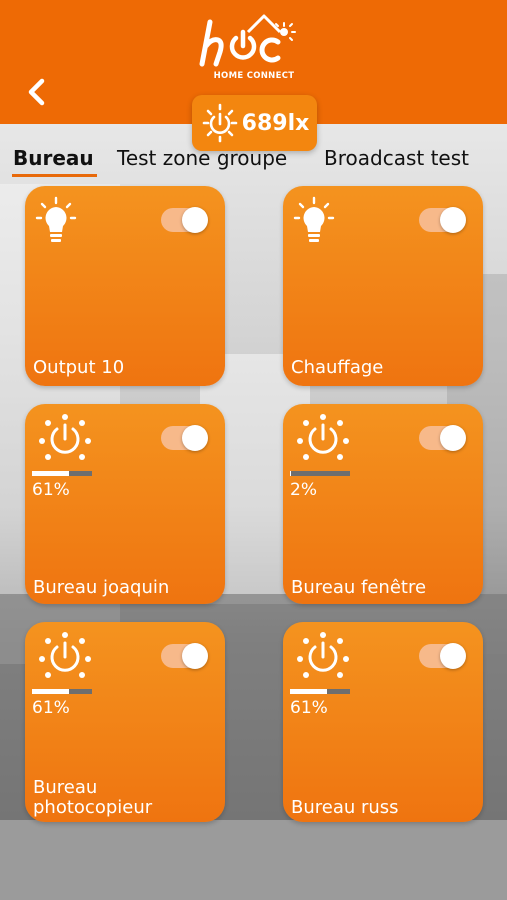  What do you see at coordinates (219, 123) in the screenshot?
I see `sun-dial-icon` at bounding box center [219, 123].